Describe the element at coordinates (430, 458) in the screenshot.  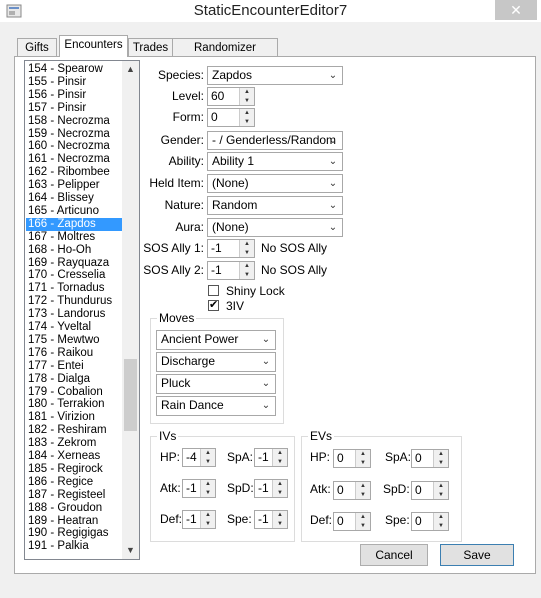
I see `ev-spa-stepper: 0 ▲ ▼` at that location.